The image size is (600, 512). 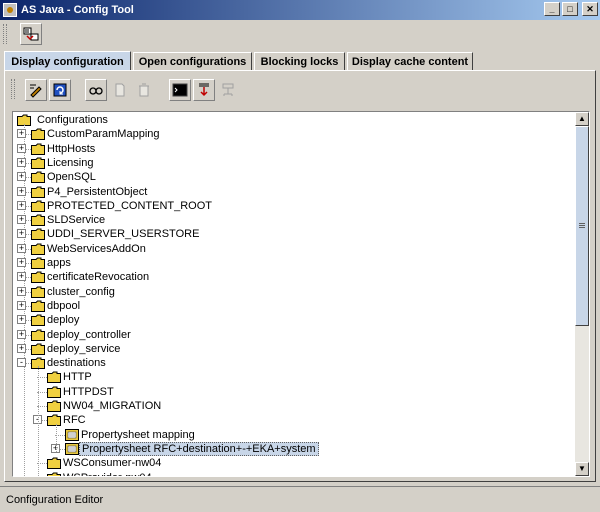 I want to click on tree-node-label: cluster_config, so click(x=81, y=291).